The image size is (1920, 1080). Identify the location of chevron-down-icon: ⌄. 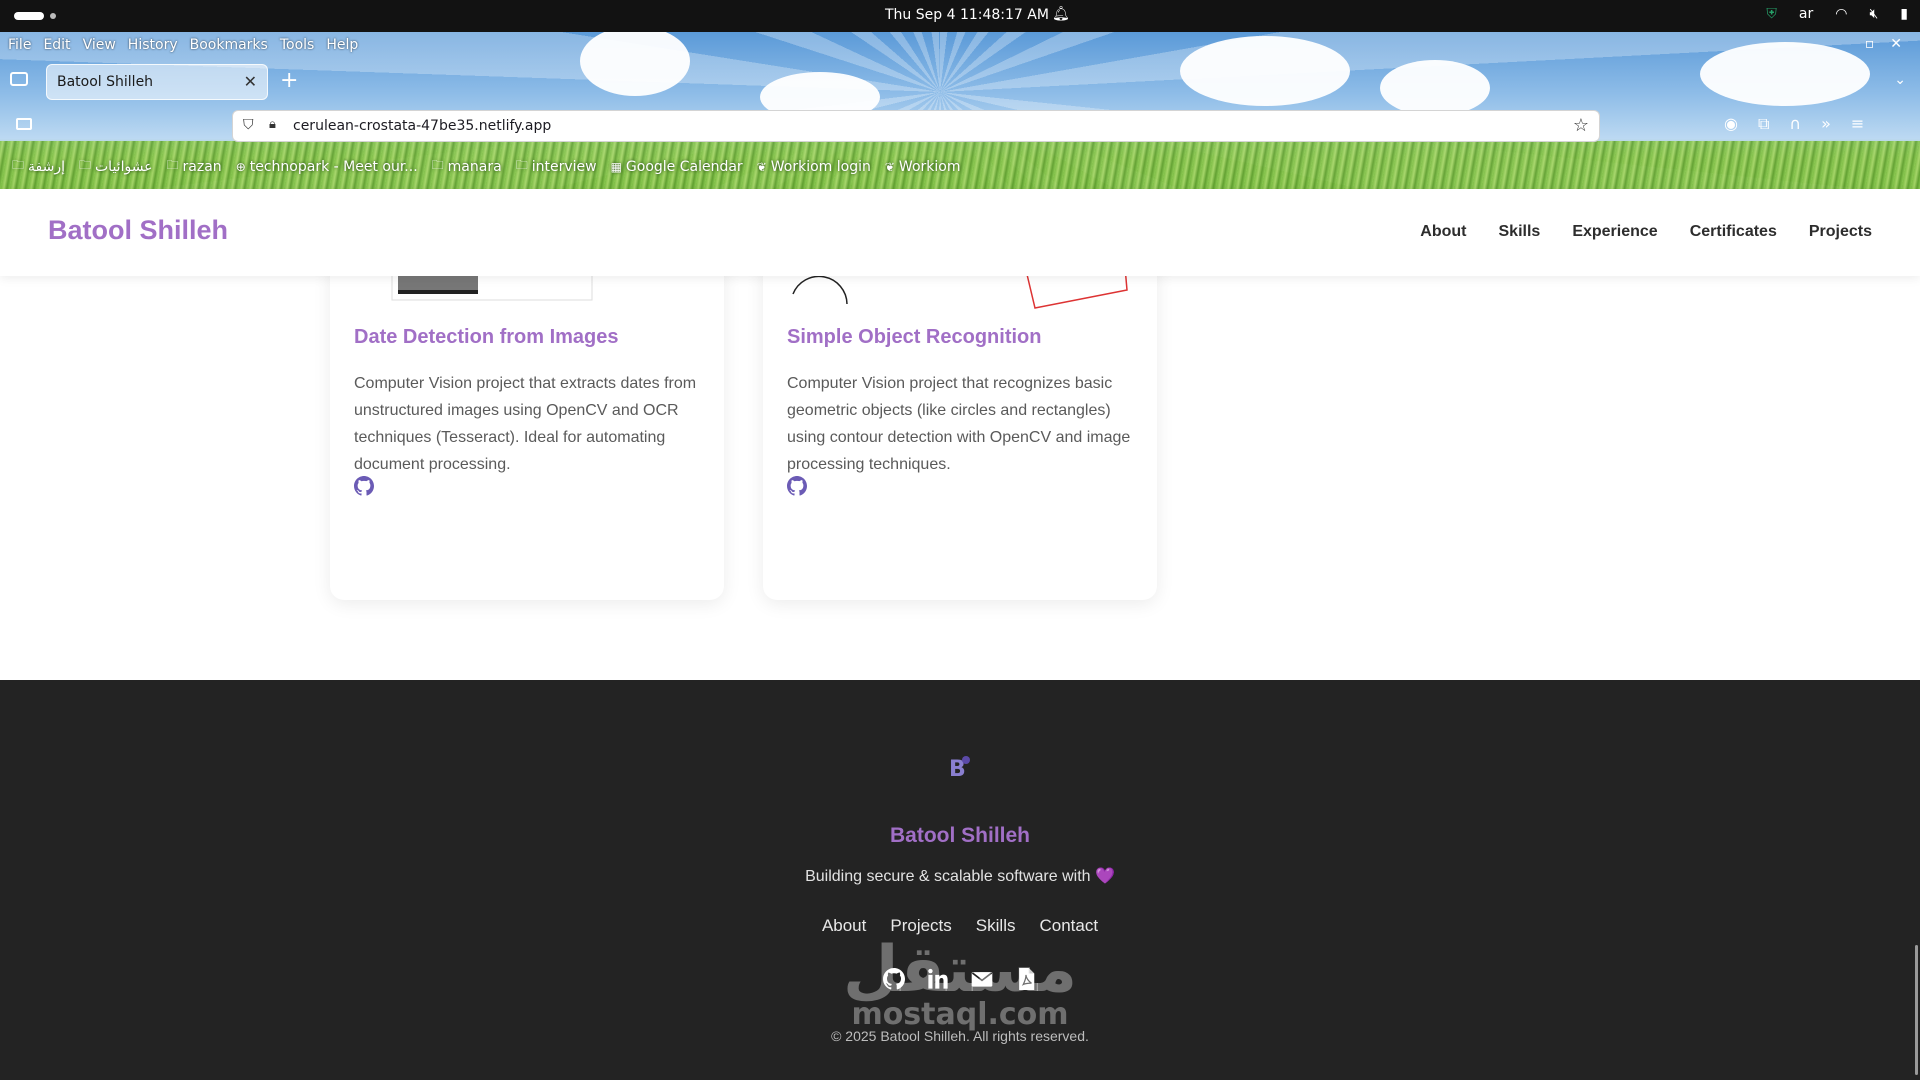
(1900, 80).